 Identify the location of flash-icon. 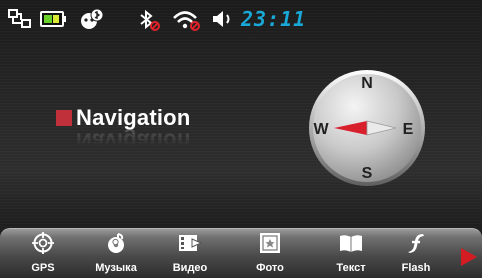
(416, 243).